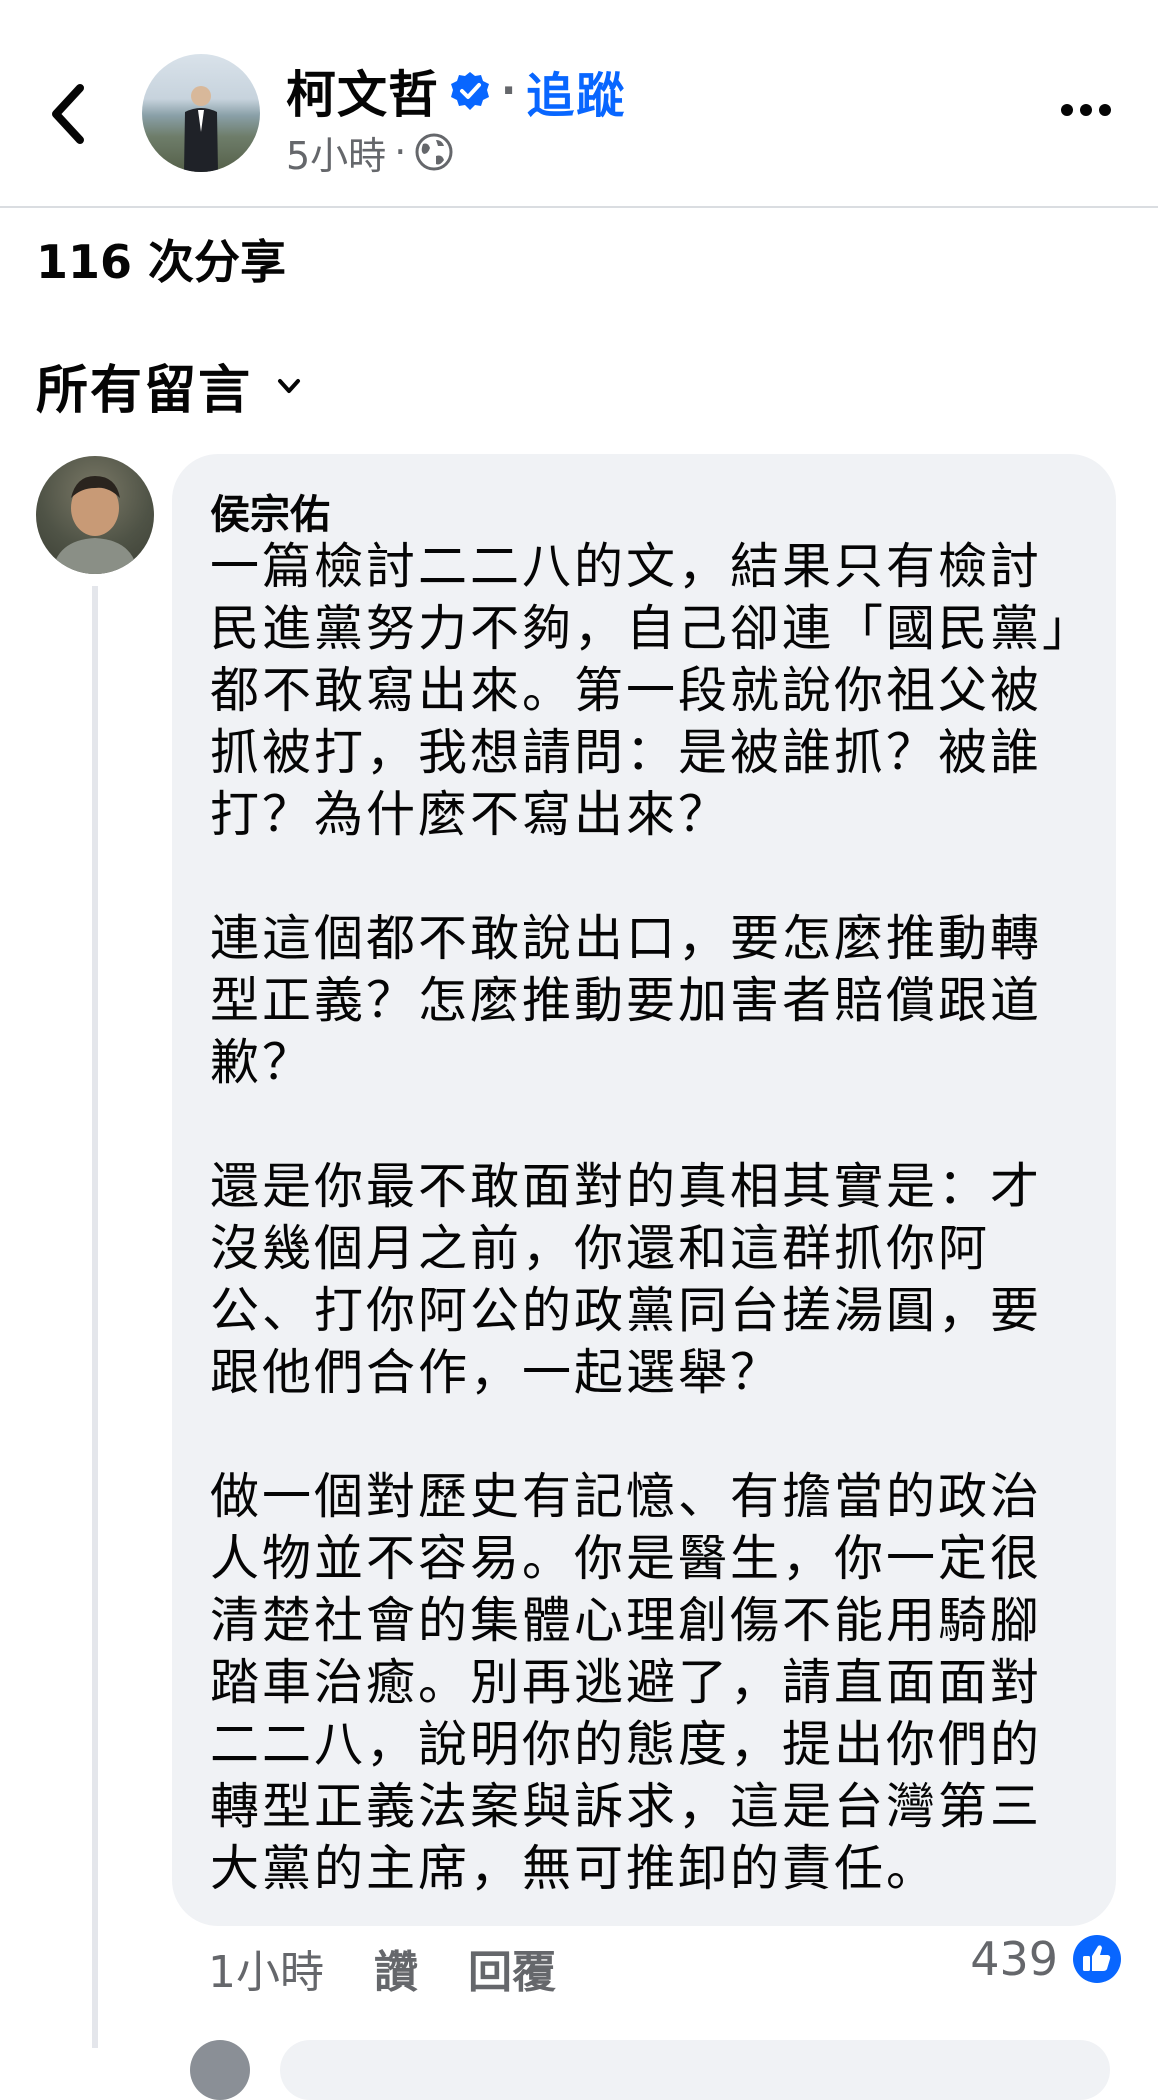 This screenshot has width=1158, height=2100. I want to click on share-count: 116 次分享, so click(161, 259).